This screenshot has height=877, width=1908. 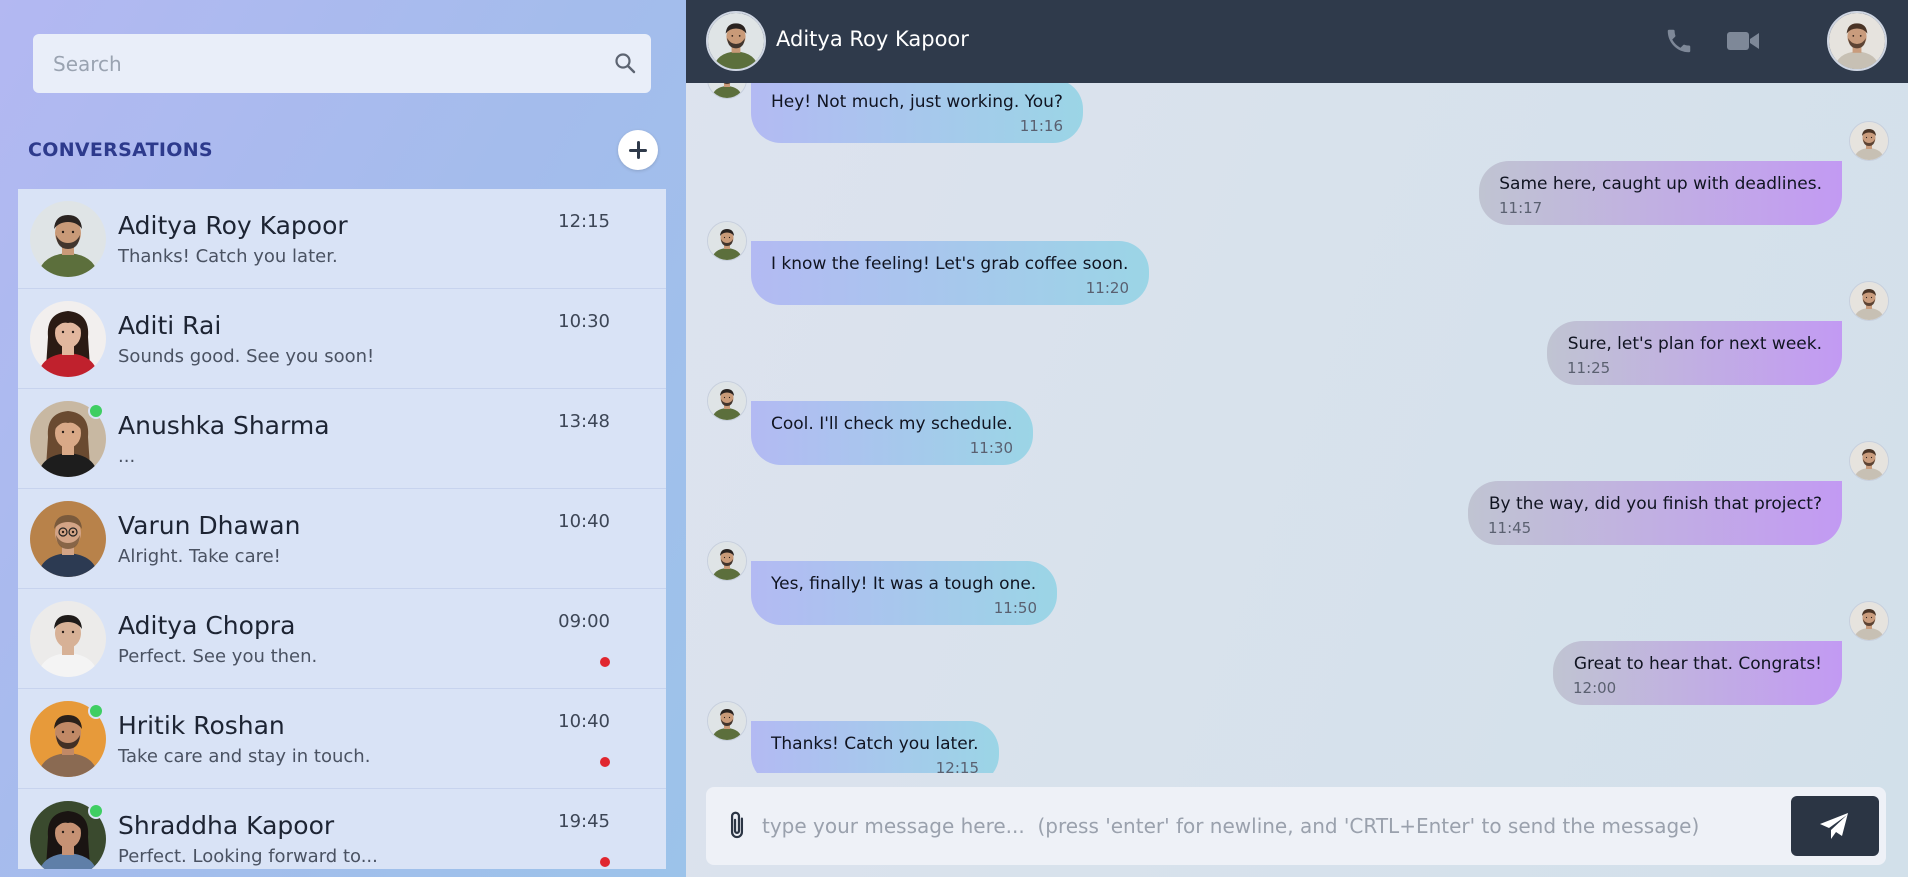 What do you see at coordinates (1589, 368) in the screenshot?
I see `message-time: 11:25` at bounding box center [1589, 368].